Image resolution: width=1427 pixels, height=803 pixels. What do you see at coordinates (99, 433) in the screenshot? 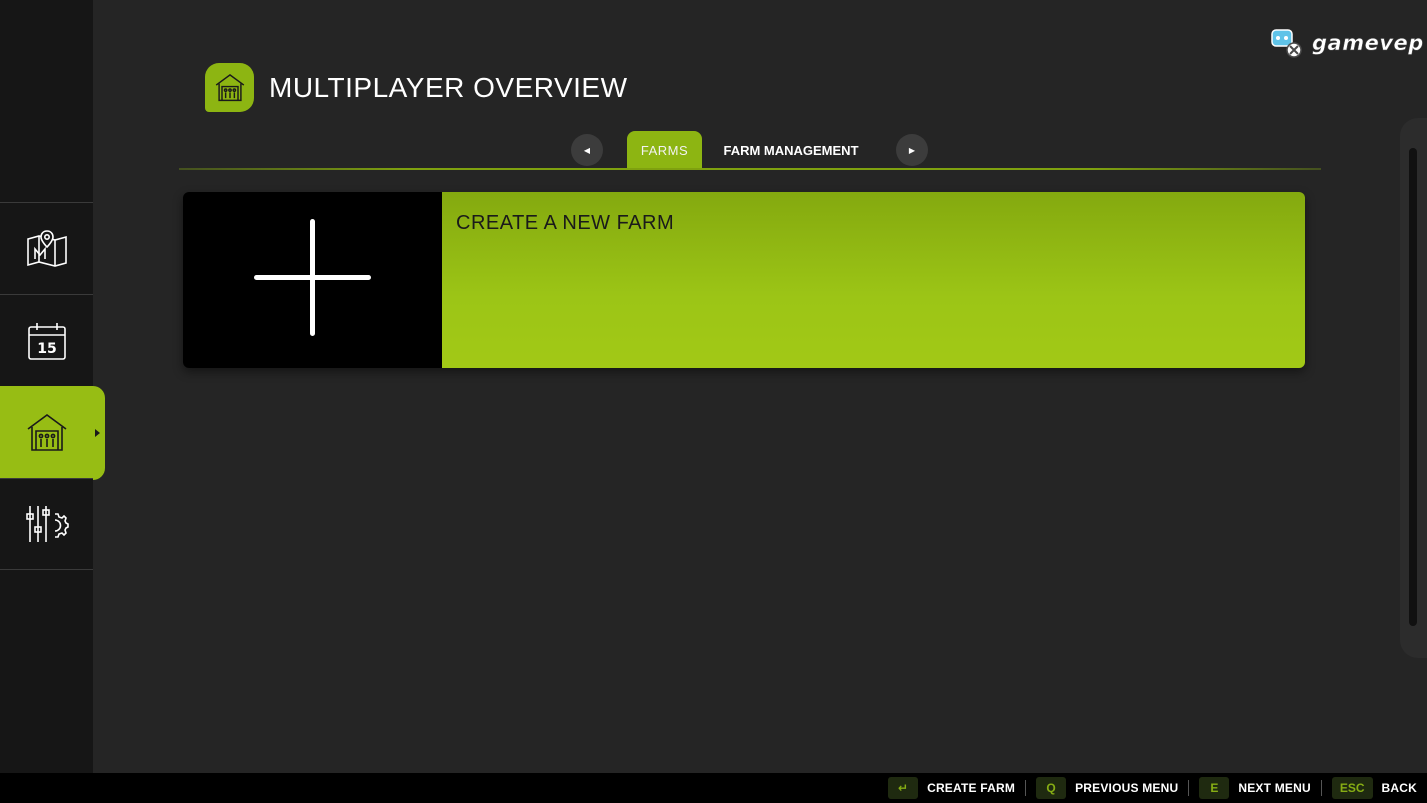
I see `active-tab-indicator` at bounding box center [99, 433].